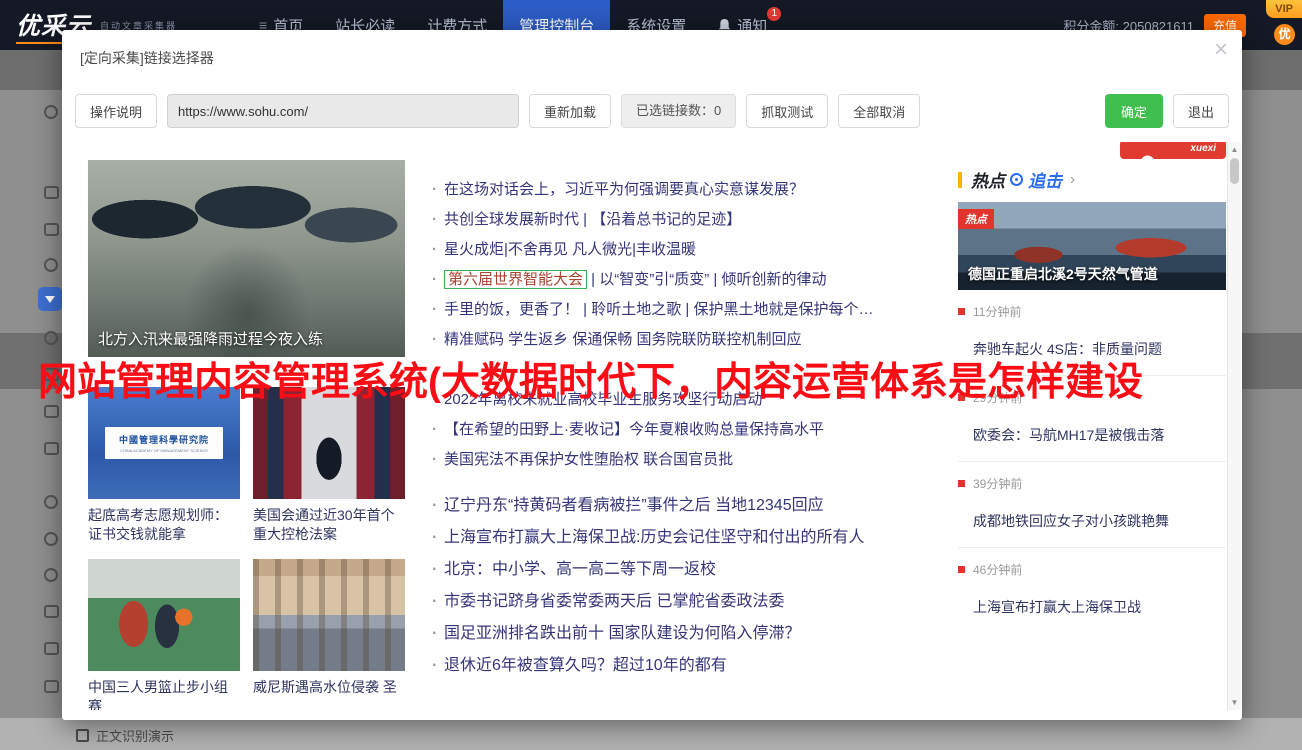  What do you see at coordinates (1234, 149) in the screenshot?
I see `scroll-up-icon: ▲` at bounding box center [1234, 149].